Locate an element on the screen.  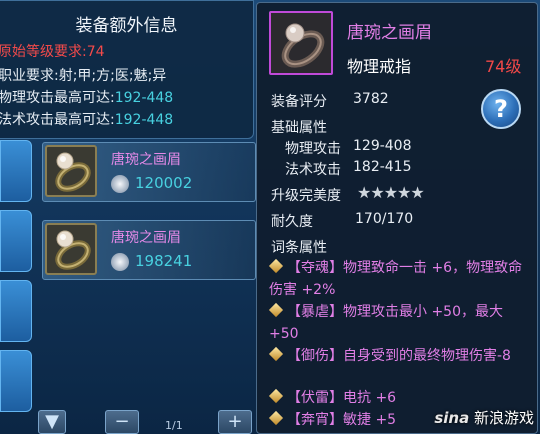
affix-tag: 【御伤】 is located at coordinates (315, 356).